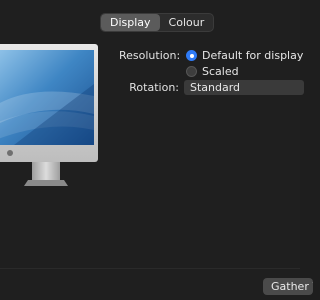 Image resolution: width=320 pixels, height=300 pixels. What do you see at coordinates (10, 153) in the screenshot?
I see `apple-logo-icon` at bounding box center [10, 153].